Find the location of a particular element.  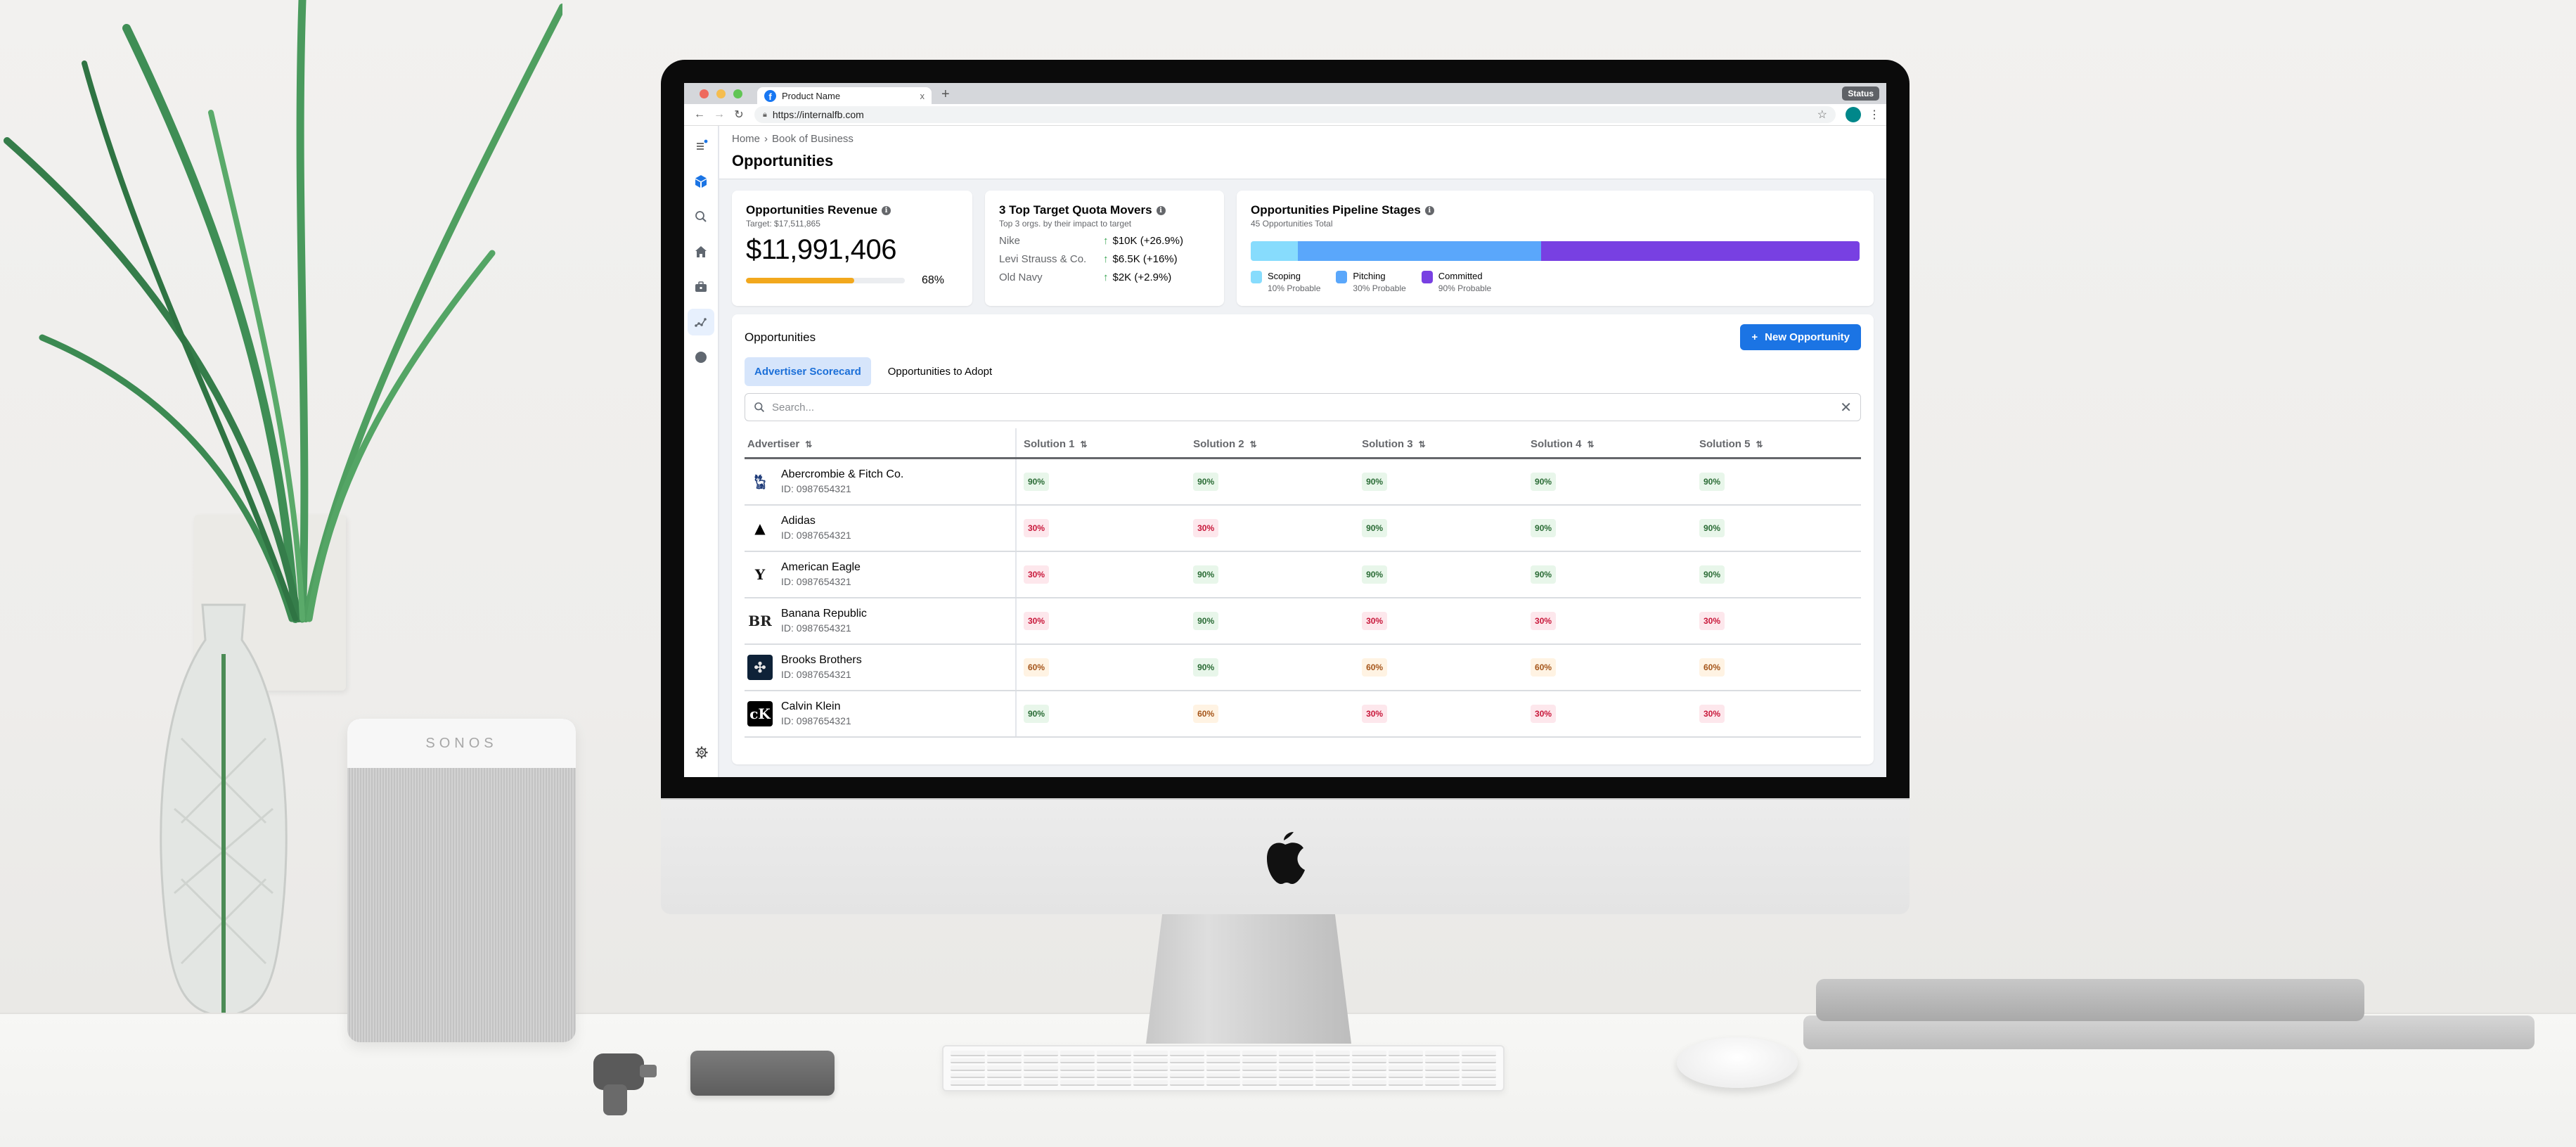

pipeline-segment-pitching is located at coordinates (1419, 251).